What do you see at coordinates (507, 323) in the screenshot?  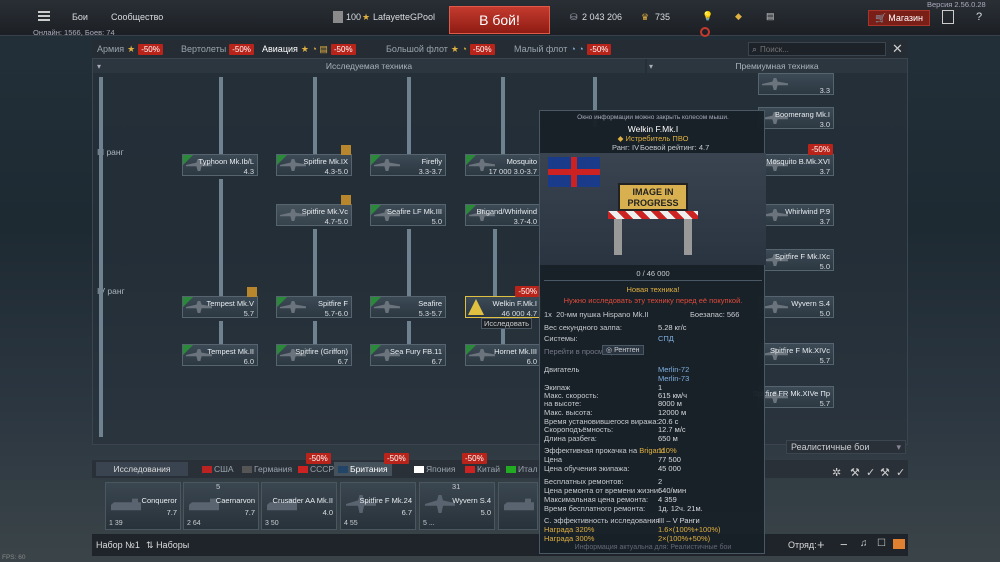 I see `research-button: Исследовать` at bounding box center [507, 323].